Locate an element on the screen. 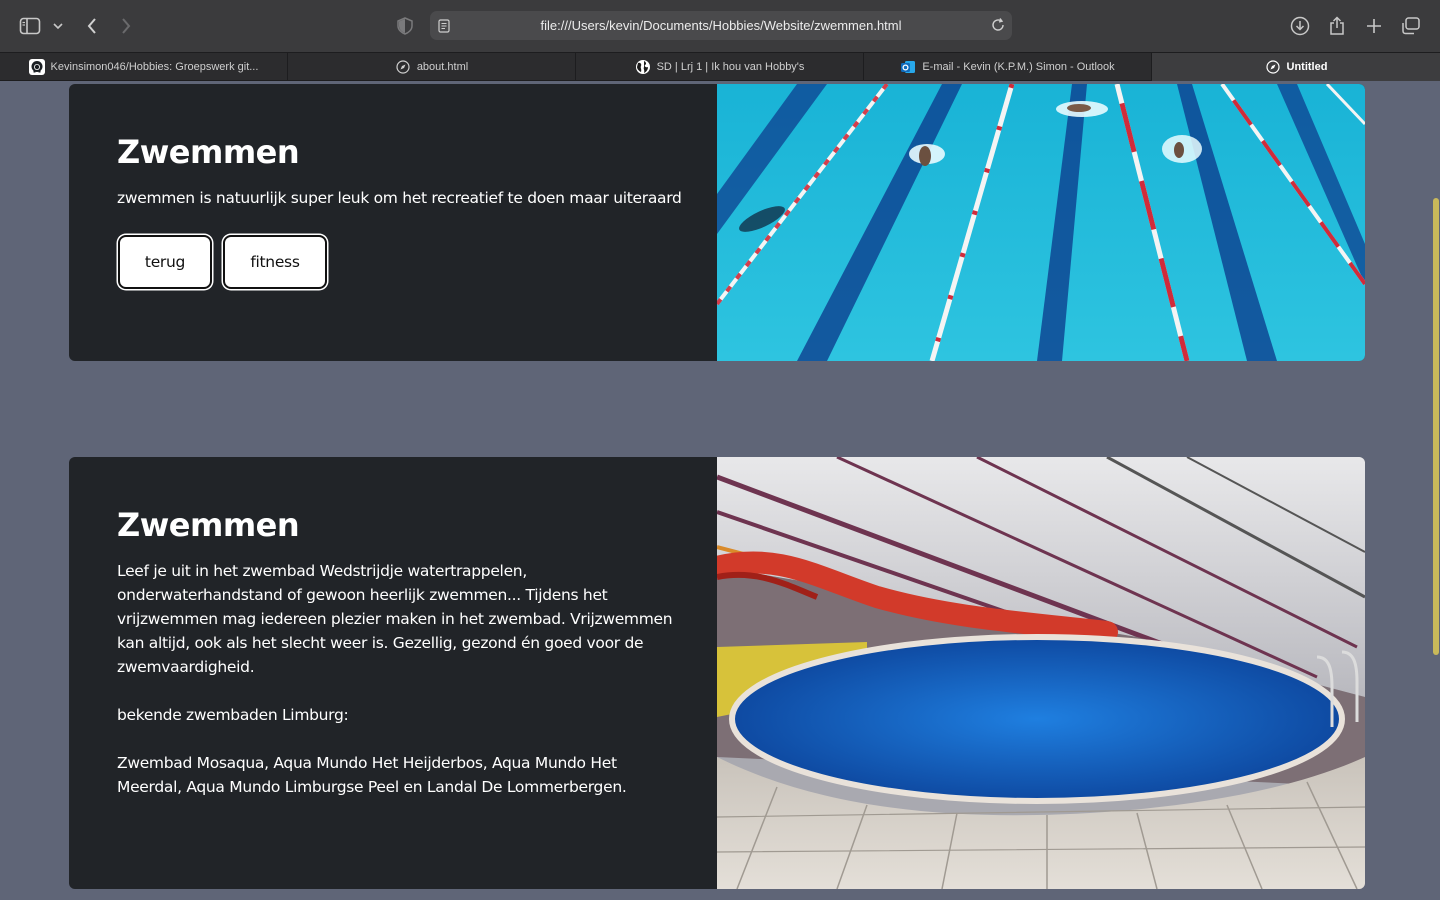 The width and height of the screenshot is (1440, 900). tab-label: SD | Lrj 1 | Ik hou van Hobby's is located at coordinates (730, 67).